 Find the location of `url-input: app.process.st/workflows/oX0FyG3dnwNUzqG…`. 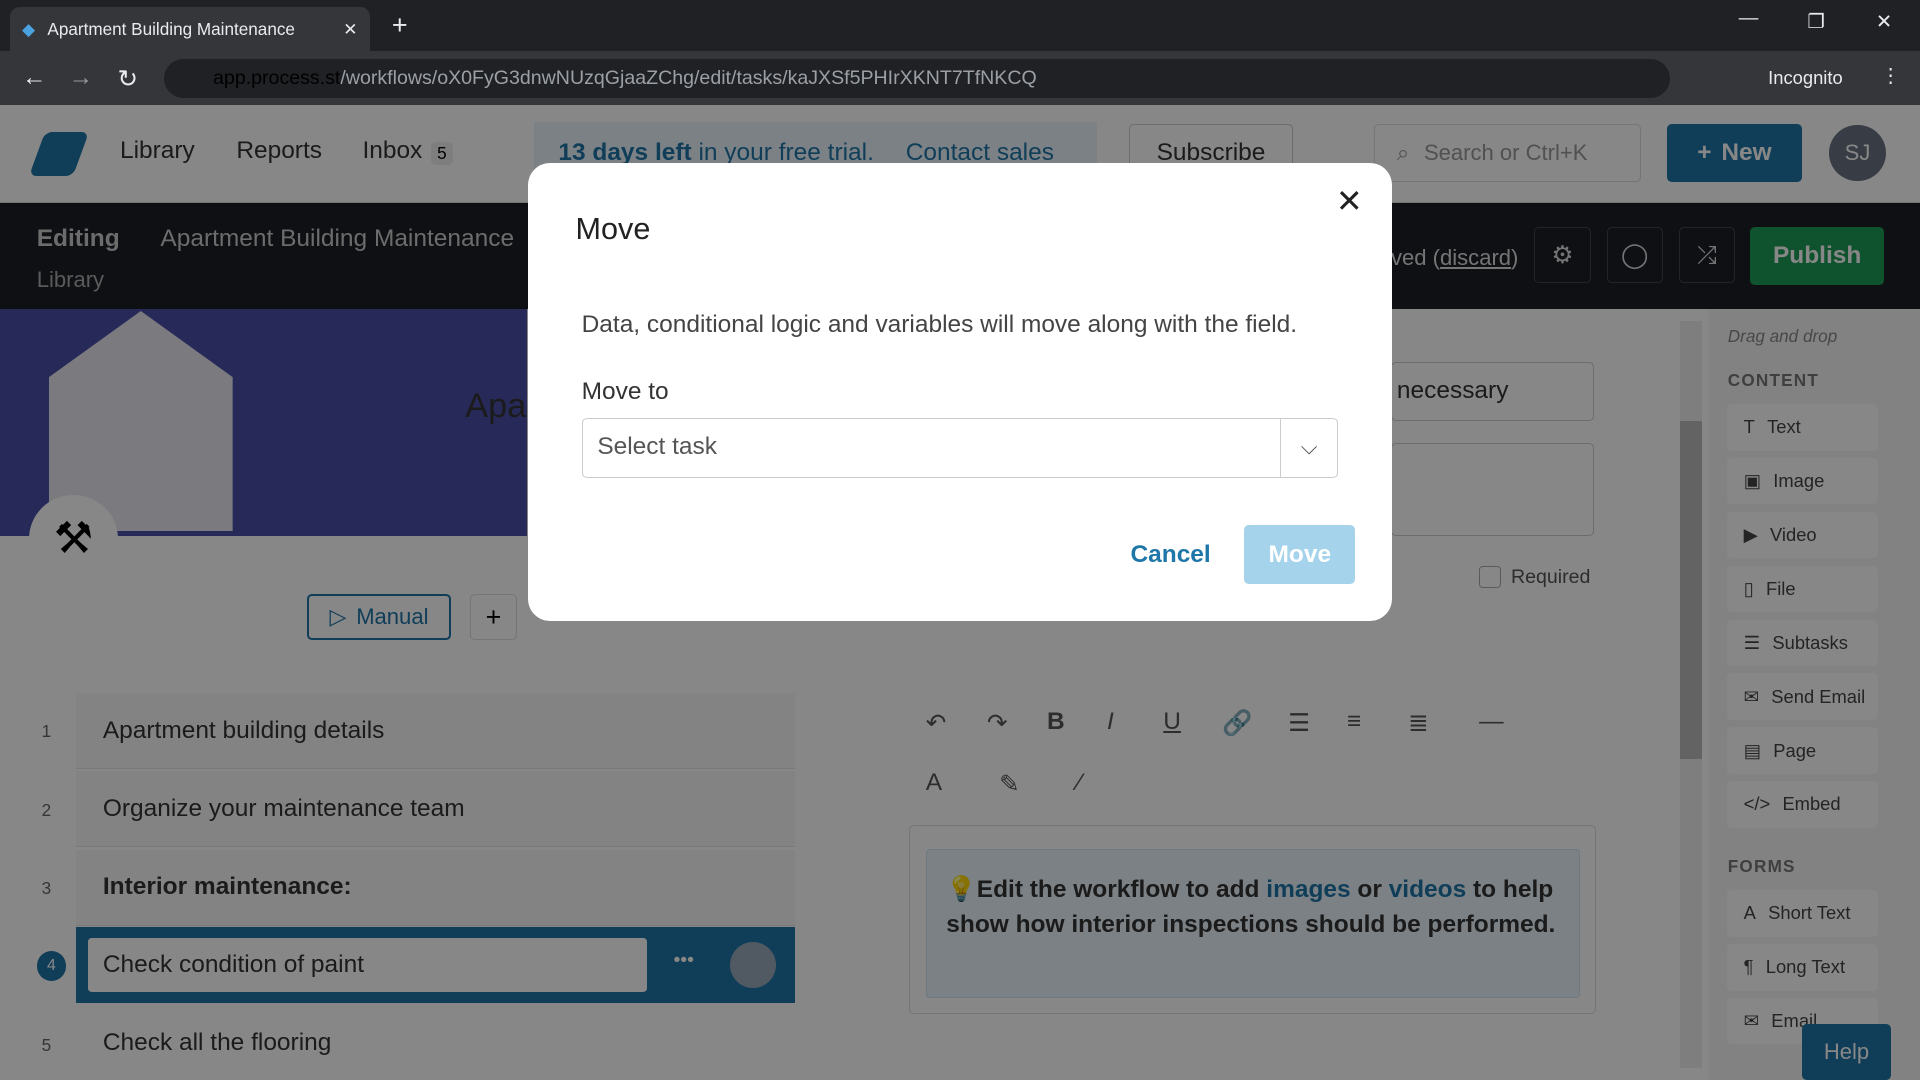

url-input: app.process.st/workflows/oX0FyG3dnwNUzqG… is located at coordinates (917, 78).